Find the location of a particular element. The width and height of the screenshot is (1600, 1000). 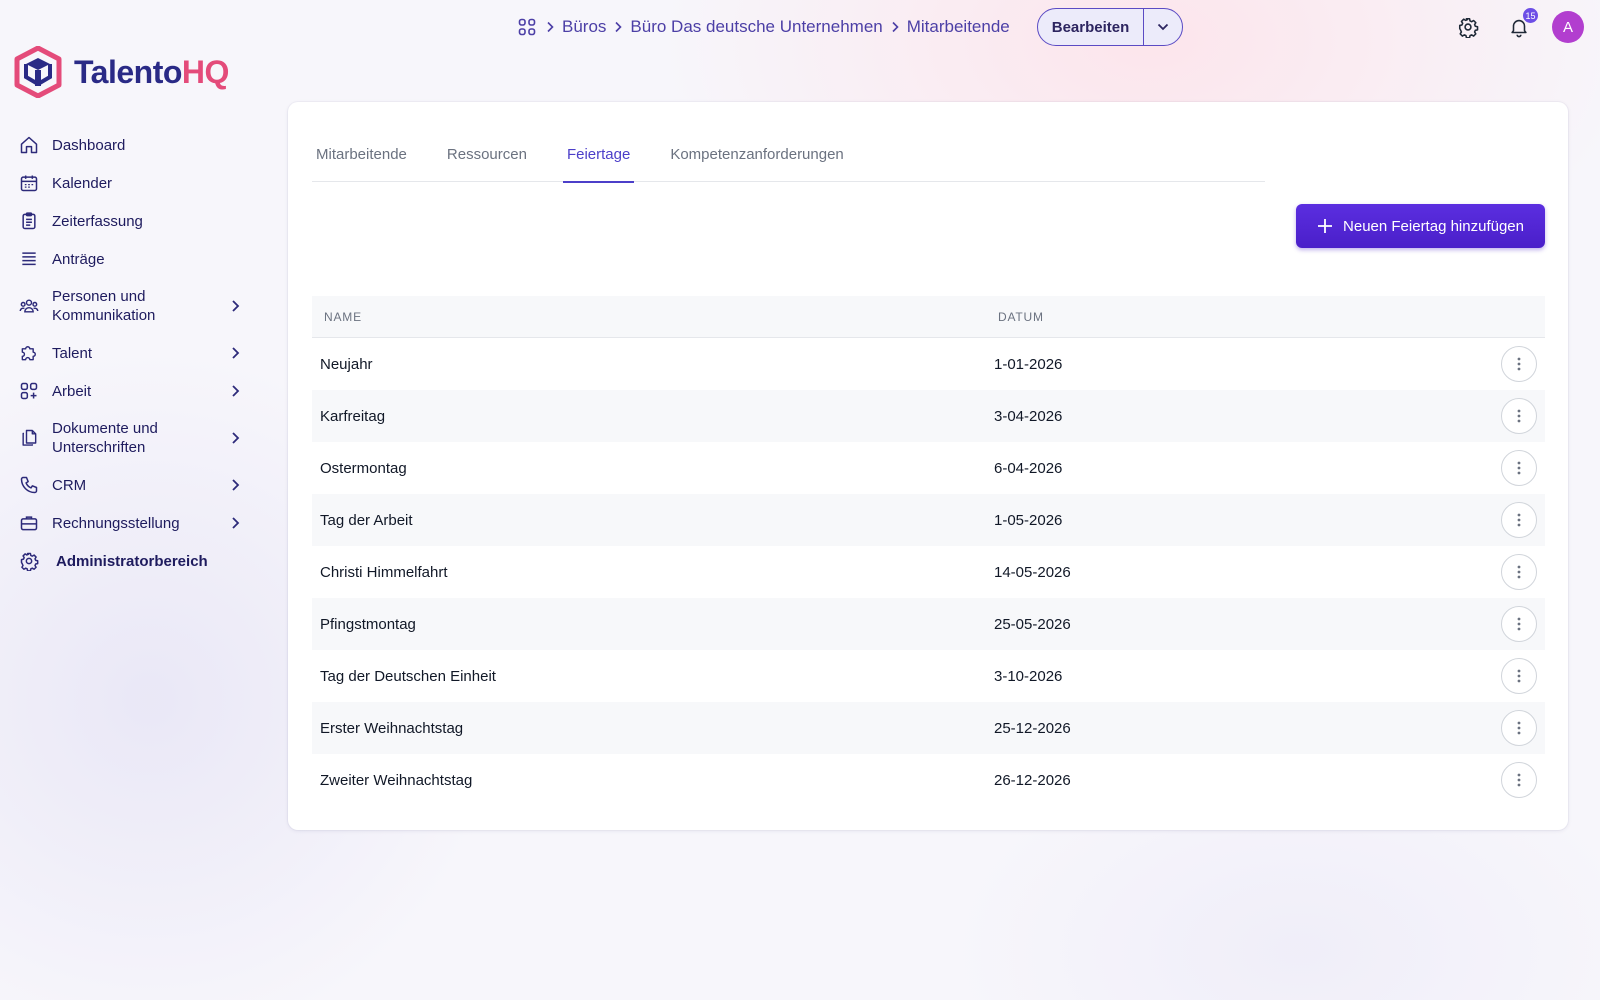

logo-text: TalentoHQ is located at coordinates (151, 71).